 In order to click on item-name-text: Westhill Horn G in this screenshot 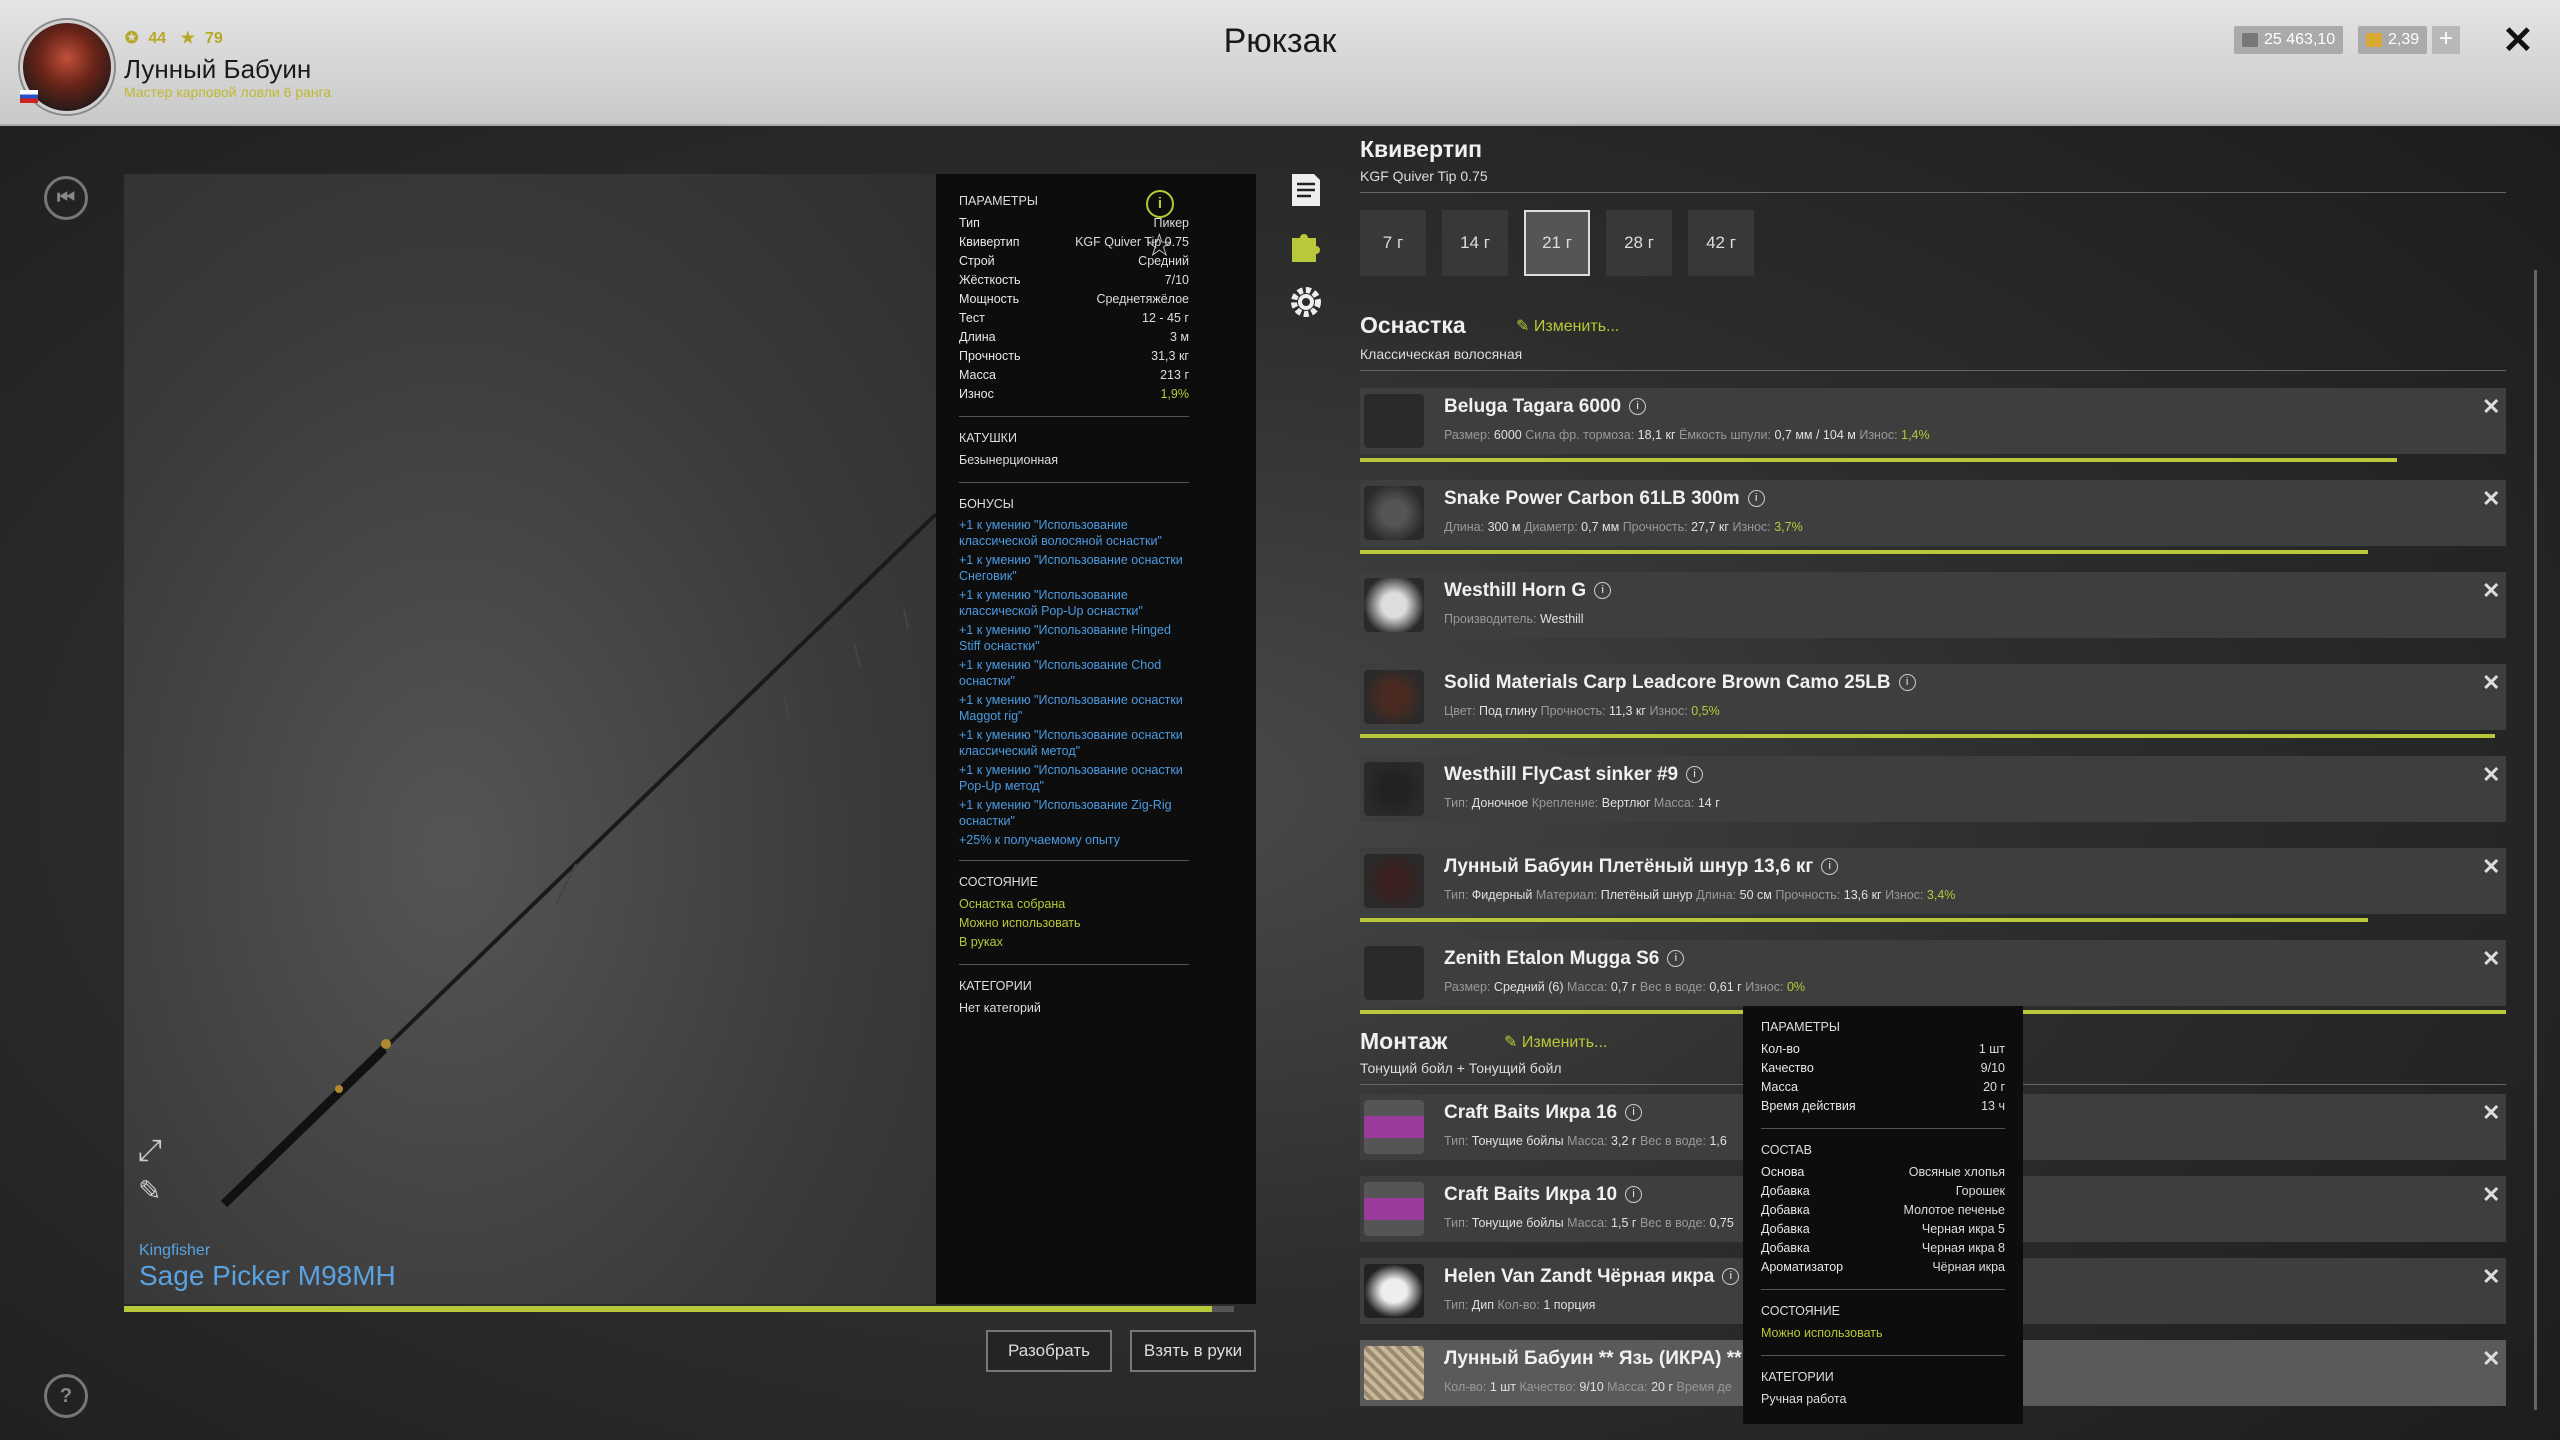, I will do `click(1515, 590)`.